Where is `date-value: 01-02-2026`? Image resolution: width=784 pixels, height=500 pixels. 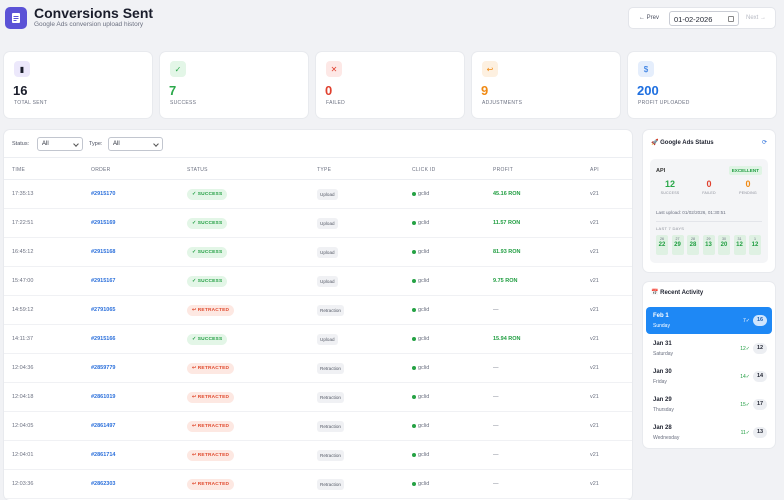
date-value: 01-02-2026 is located at coordinates (693, 19).